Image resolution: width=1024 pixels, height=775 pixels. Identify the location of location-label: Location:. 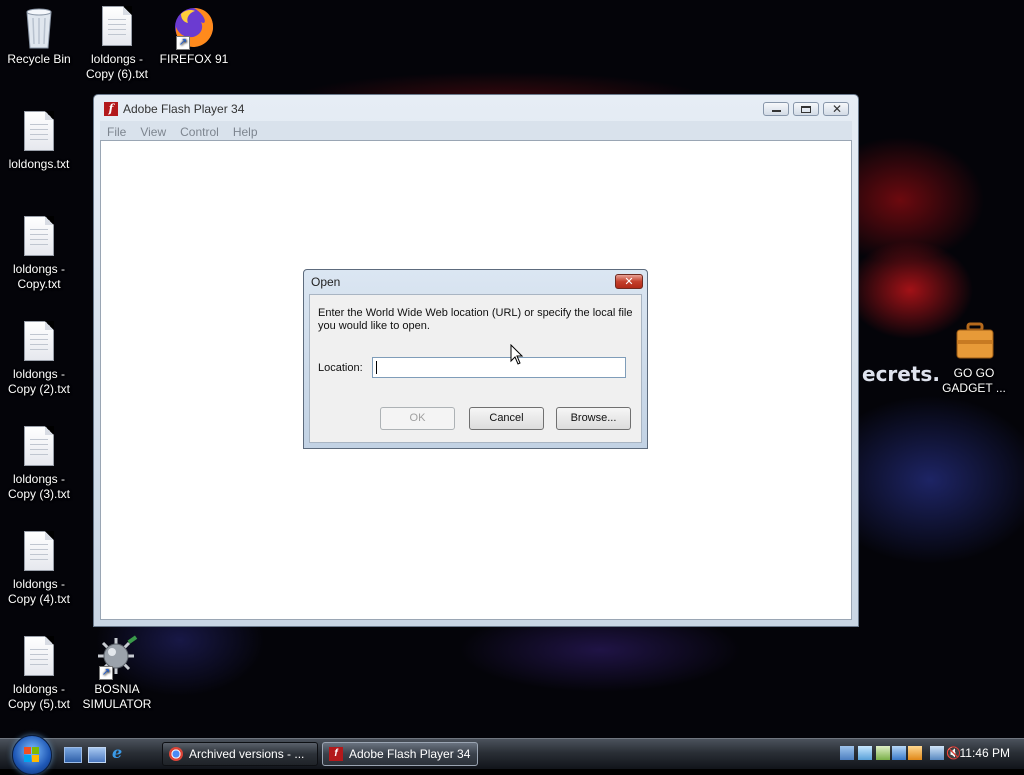
(340, 368).